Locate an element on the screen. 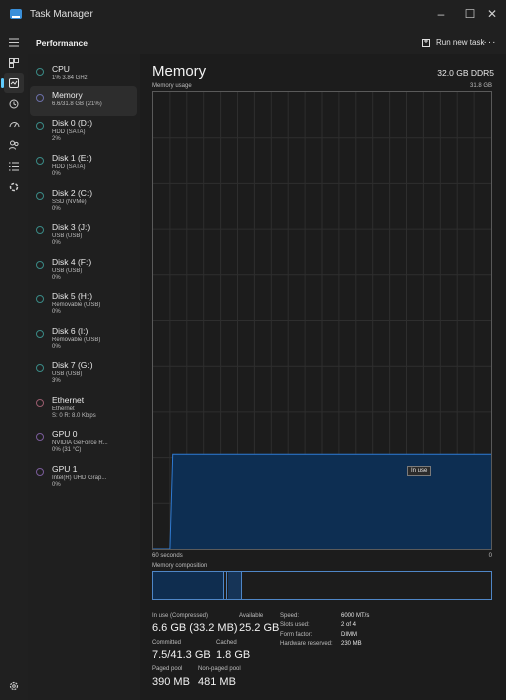  device-detail: USB (USB) 3% is located at coordinates (67, 378).